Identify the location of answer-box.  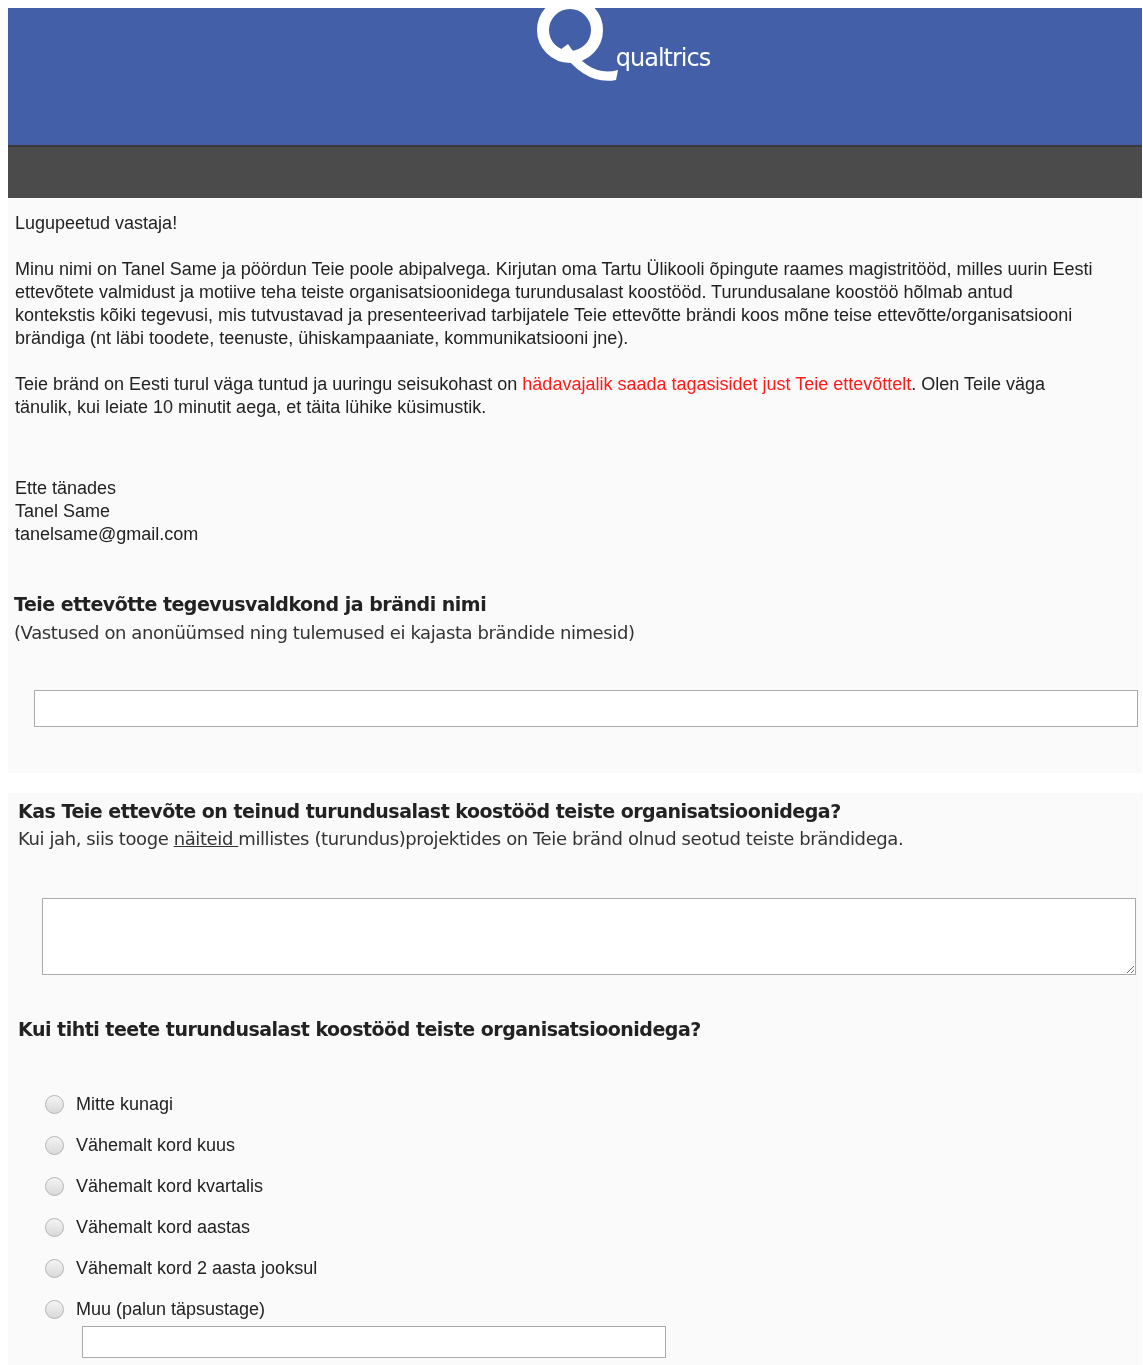
(589, 936).